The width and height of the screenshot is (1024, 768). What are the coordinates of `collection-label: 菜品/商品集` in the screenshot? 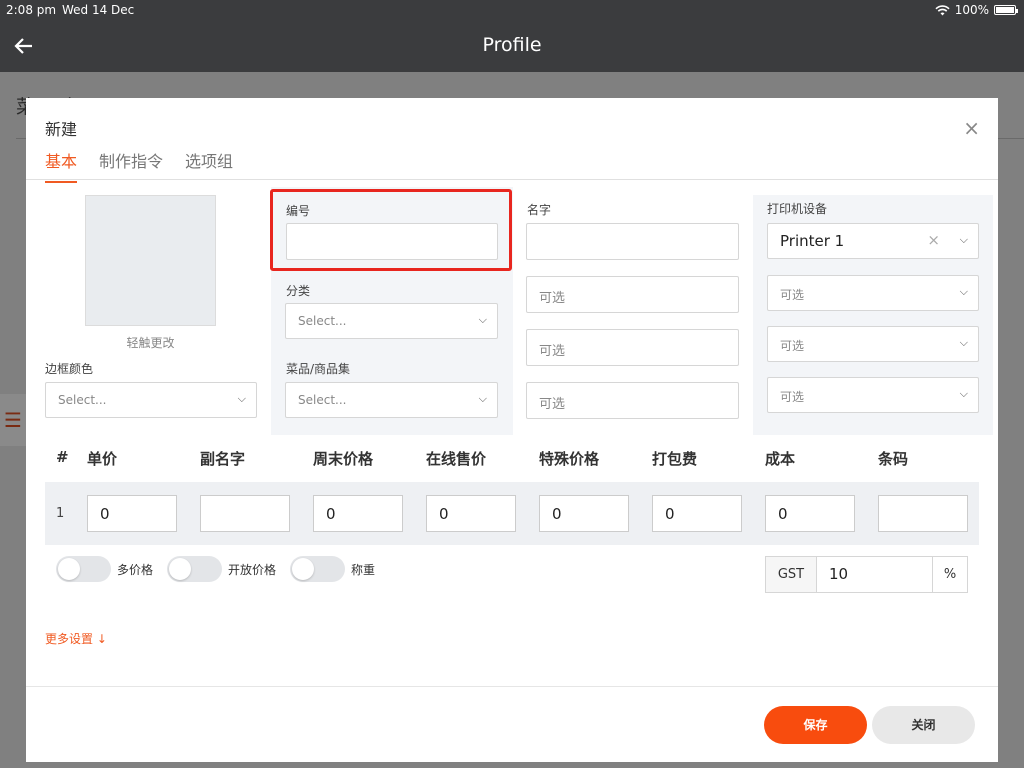 It's located at (318, 369).